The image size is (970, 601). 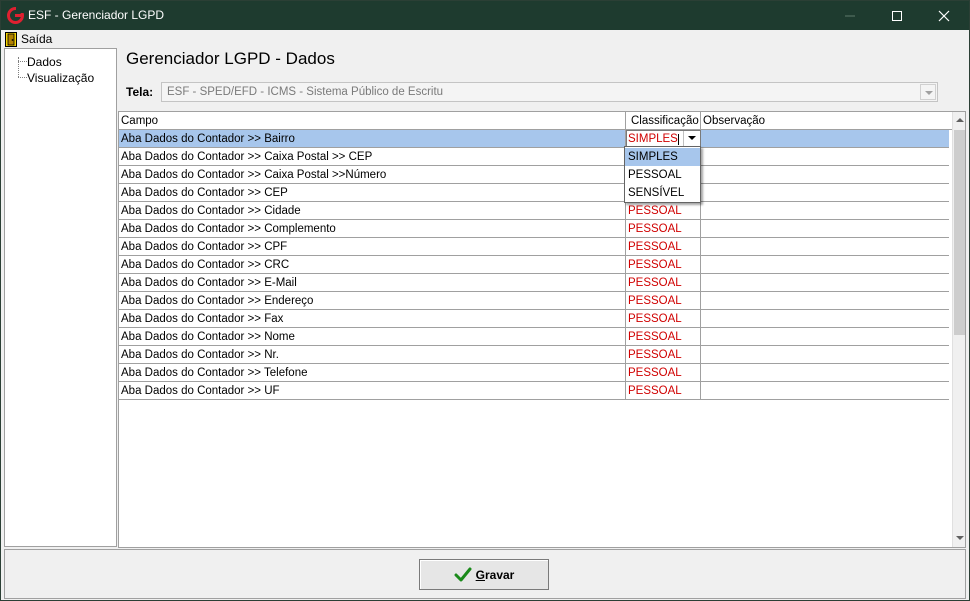 I want to click on menu-exit: Saída, so click(x=28, y=39).